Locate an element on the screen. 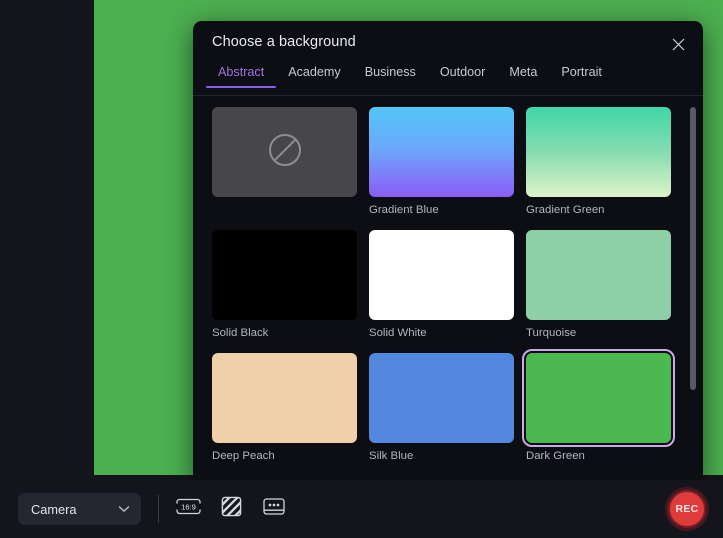 This screenshot has height=538, width=723. background-thumb-deep-peach is located at coordinates (284, 398).